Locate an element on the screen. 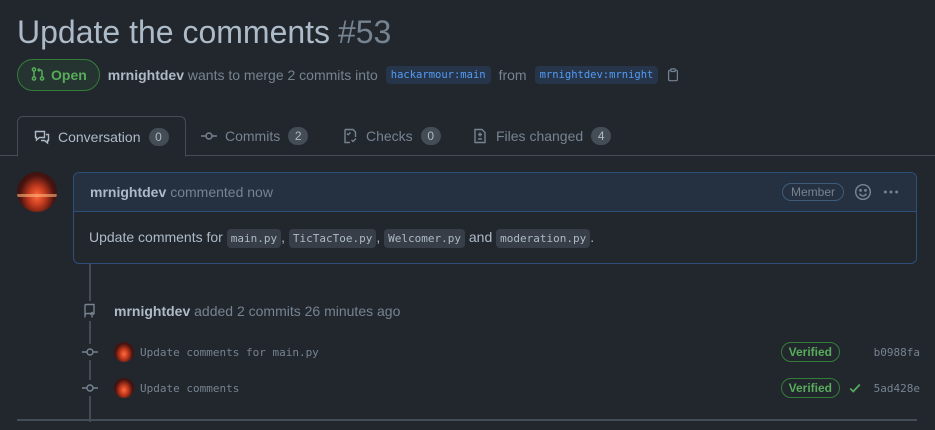 The image size is (935, 430). comment-time: commented now is located at coordinates (221, 192).